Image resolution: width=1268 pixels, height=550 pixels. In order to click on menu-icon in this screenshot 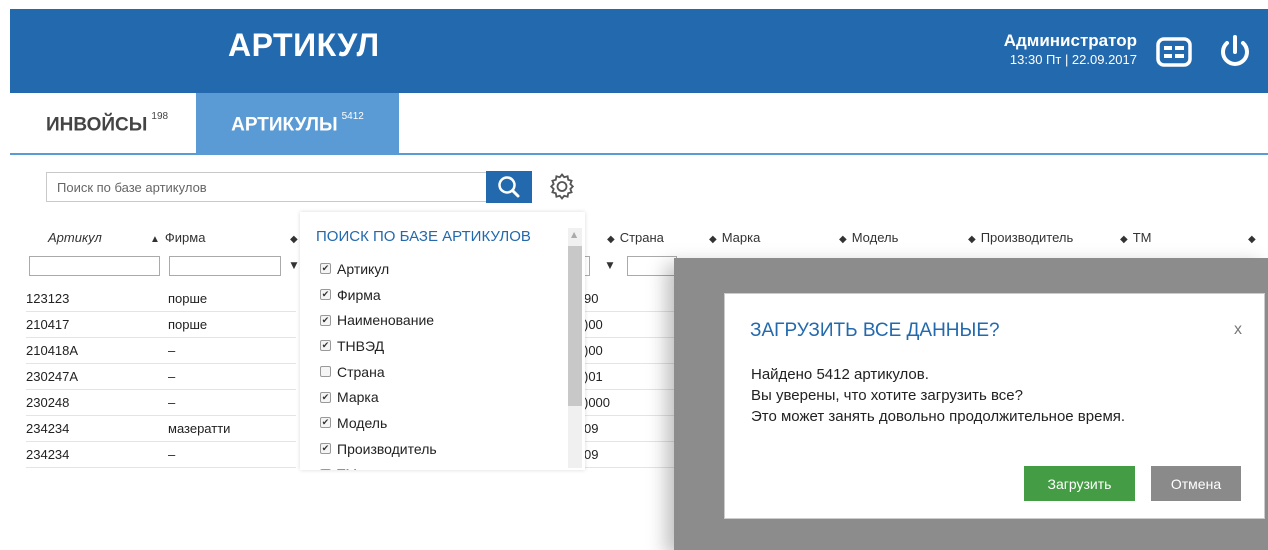, I will do `click(1174, 52)`.